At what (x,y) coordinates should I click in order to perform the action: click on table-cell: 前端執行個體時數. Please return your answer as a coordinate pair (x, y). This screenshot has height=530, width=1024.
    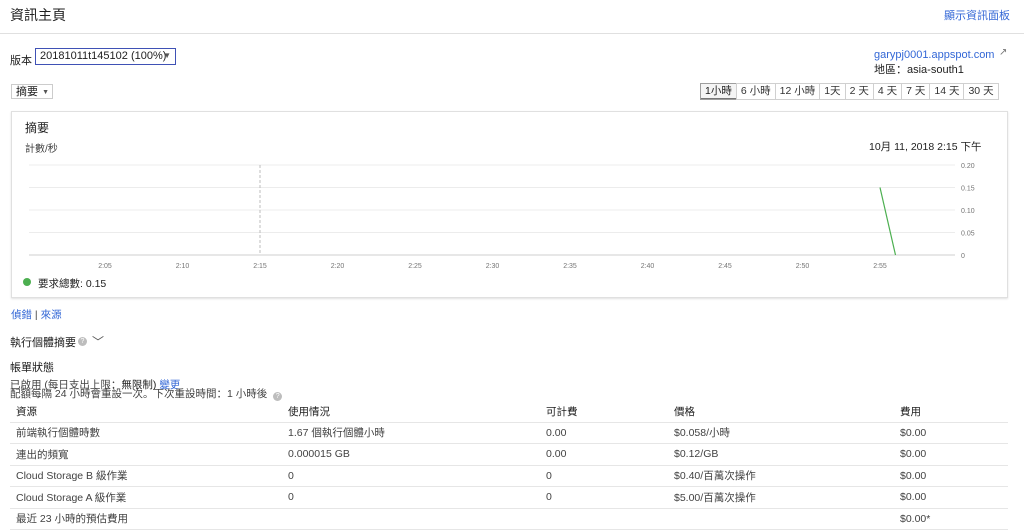
    Looking at the image, I should click on (146, 433).